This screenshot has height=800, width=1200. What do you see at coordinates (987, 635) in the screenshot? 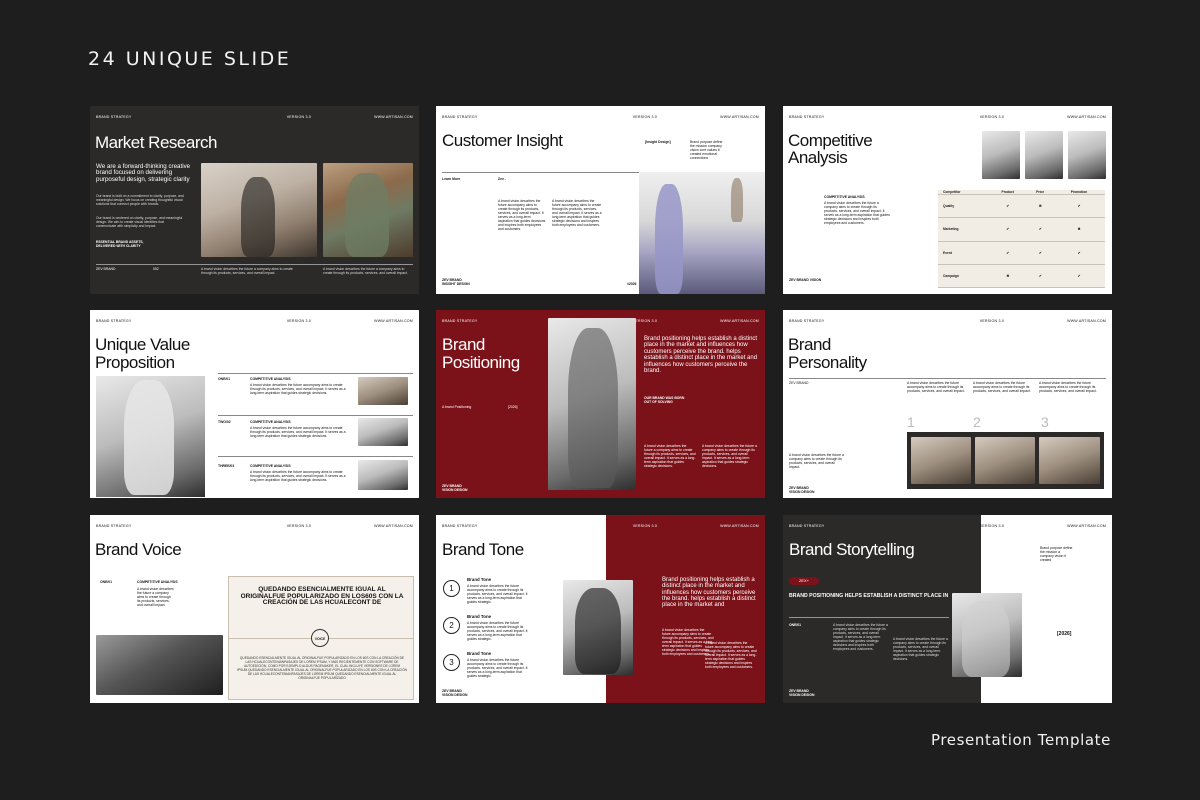
I see `photo-woman-laughing` at bounding box center [987, 635].